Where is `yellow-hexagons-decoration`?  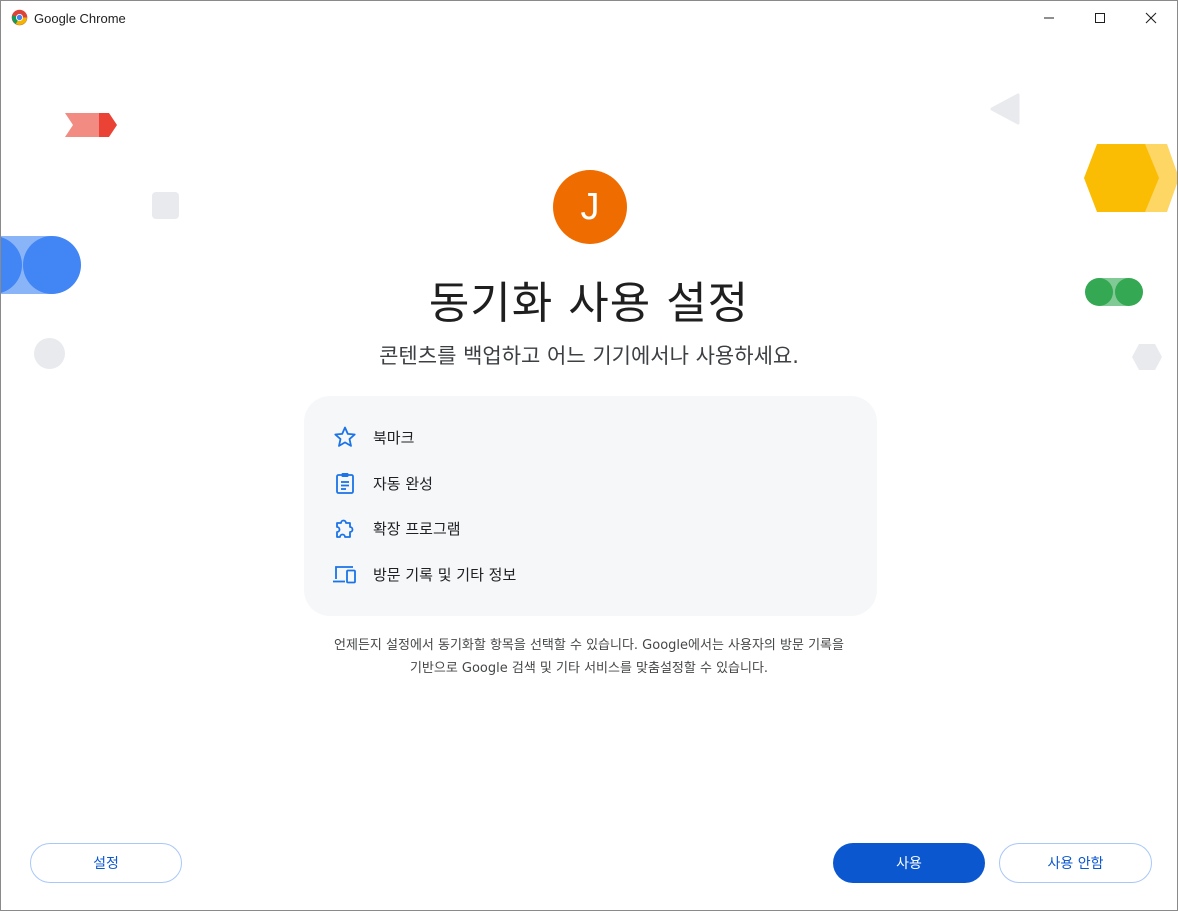 yellow-hexagons-decoration is located at coordinates (1130, 178).